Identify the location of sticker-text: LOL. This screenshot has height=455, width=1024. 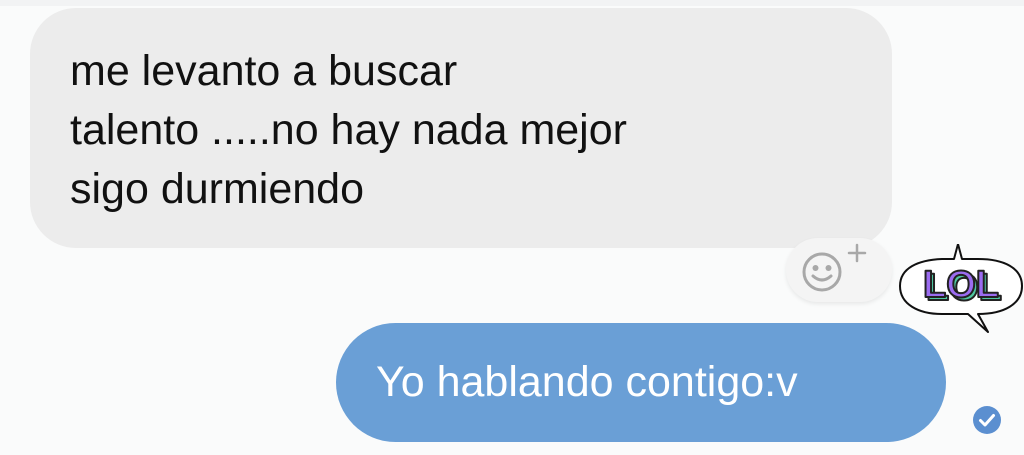
(961, 285).